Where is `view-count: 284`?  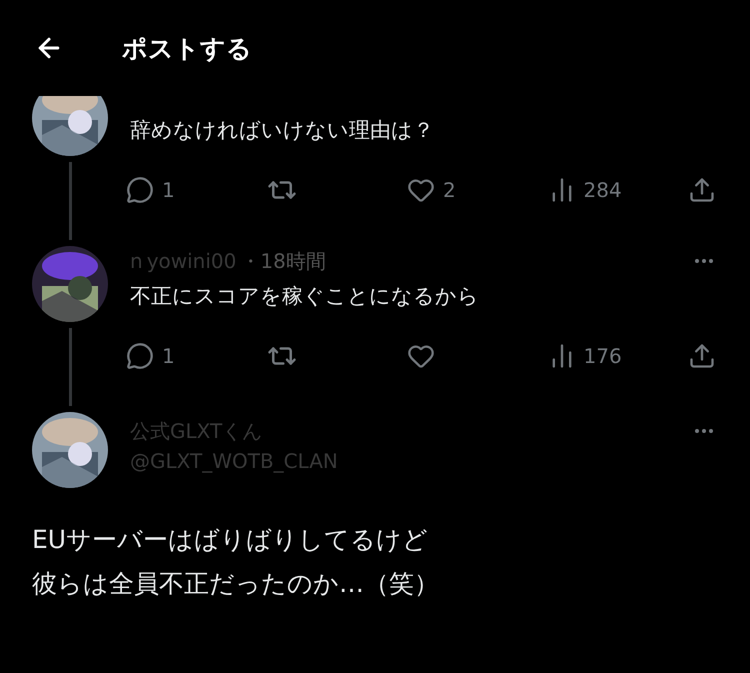
view-count: 284 is located at coordinates (603, 190).